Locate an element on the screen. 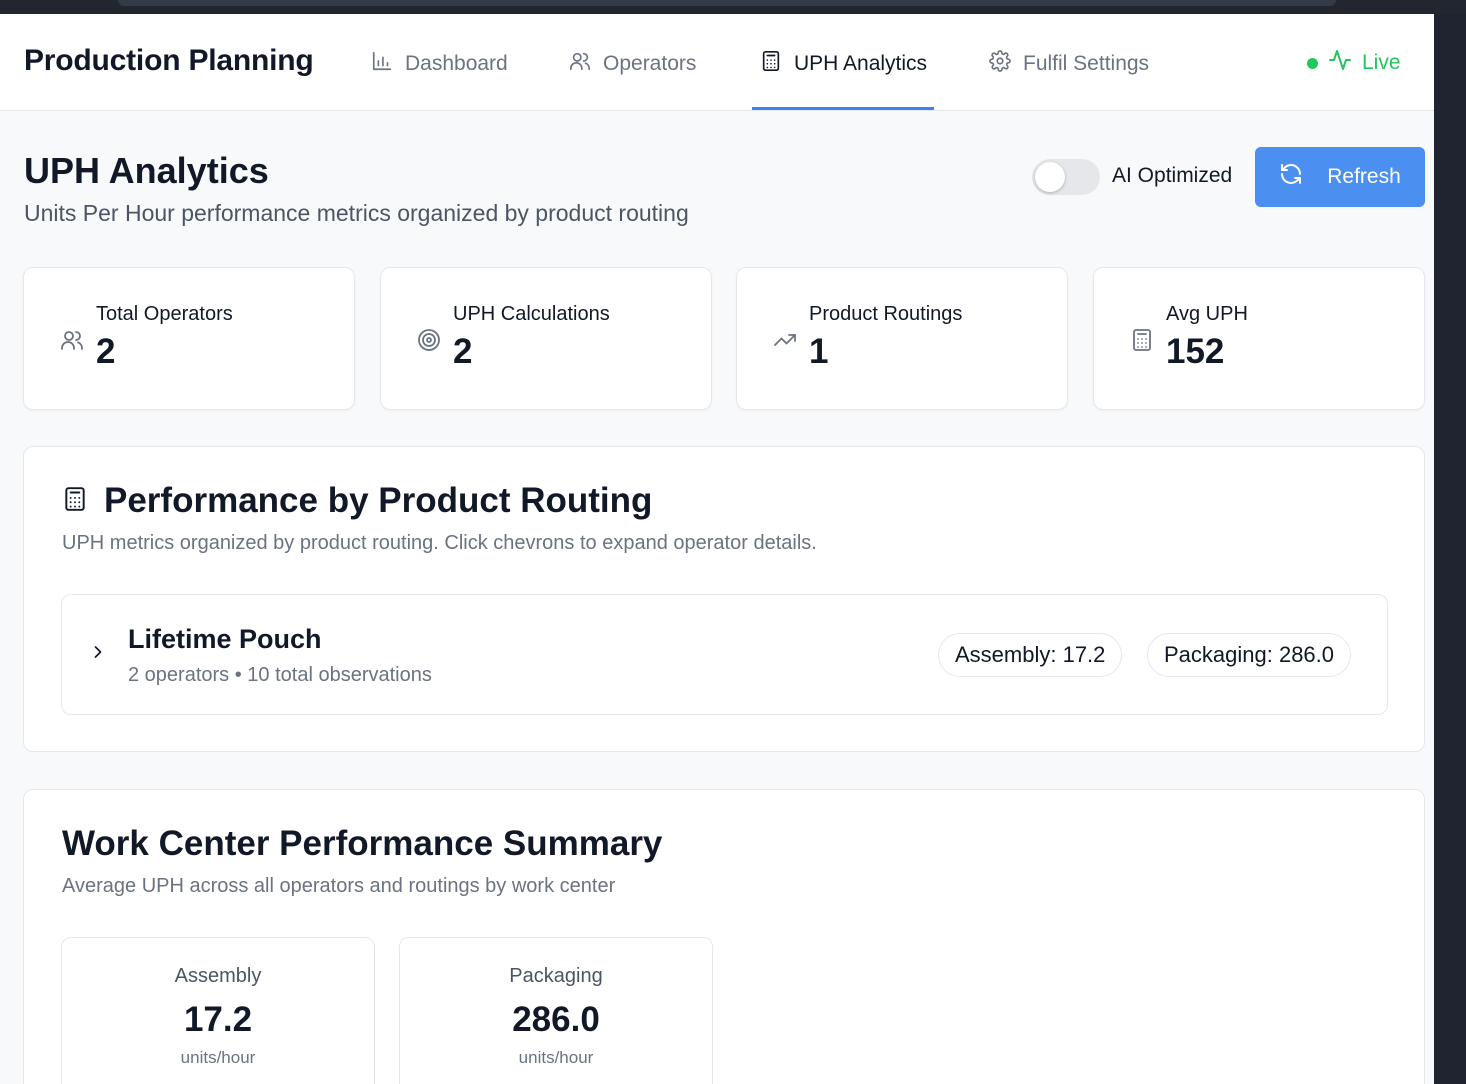  routing-meta: 2 operators • 10 total observations is located at coordinates (280, 675).